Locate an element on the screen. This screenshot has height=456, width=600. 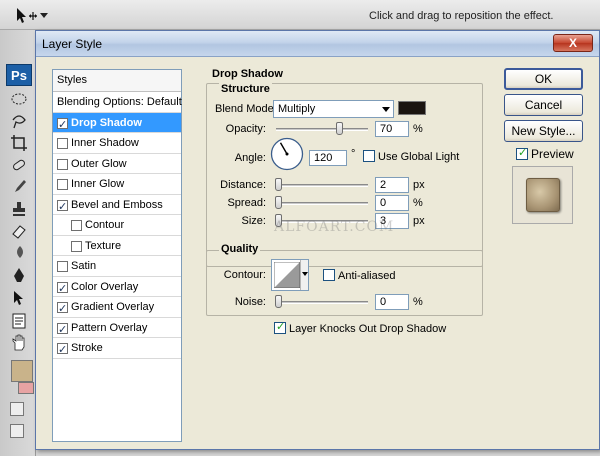
ok-button: OK is located at coordinates (543, 79).